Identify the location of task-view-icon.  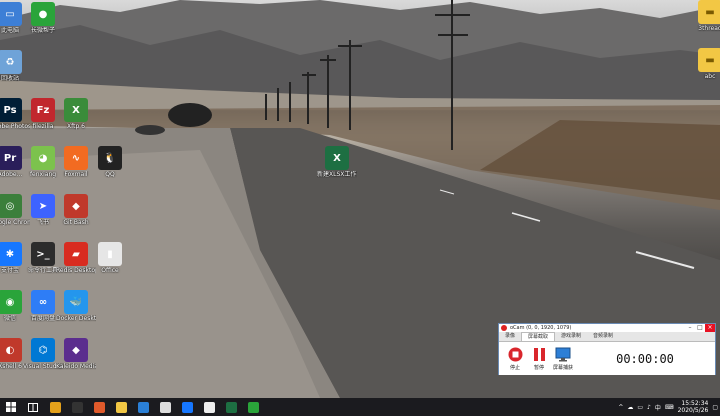
(33, 407).